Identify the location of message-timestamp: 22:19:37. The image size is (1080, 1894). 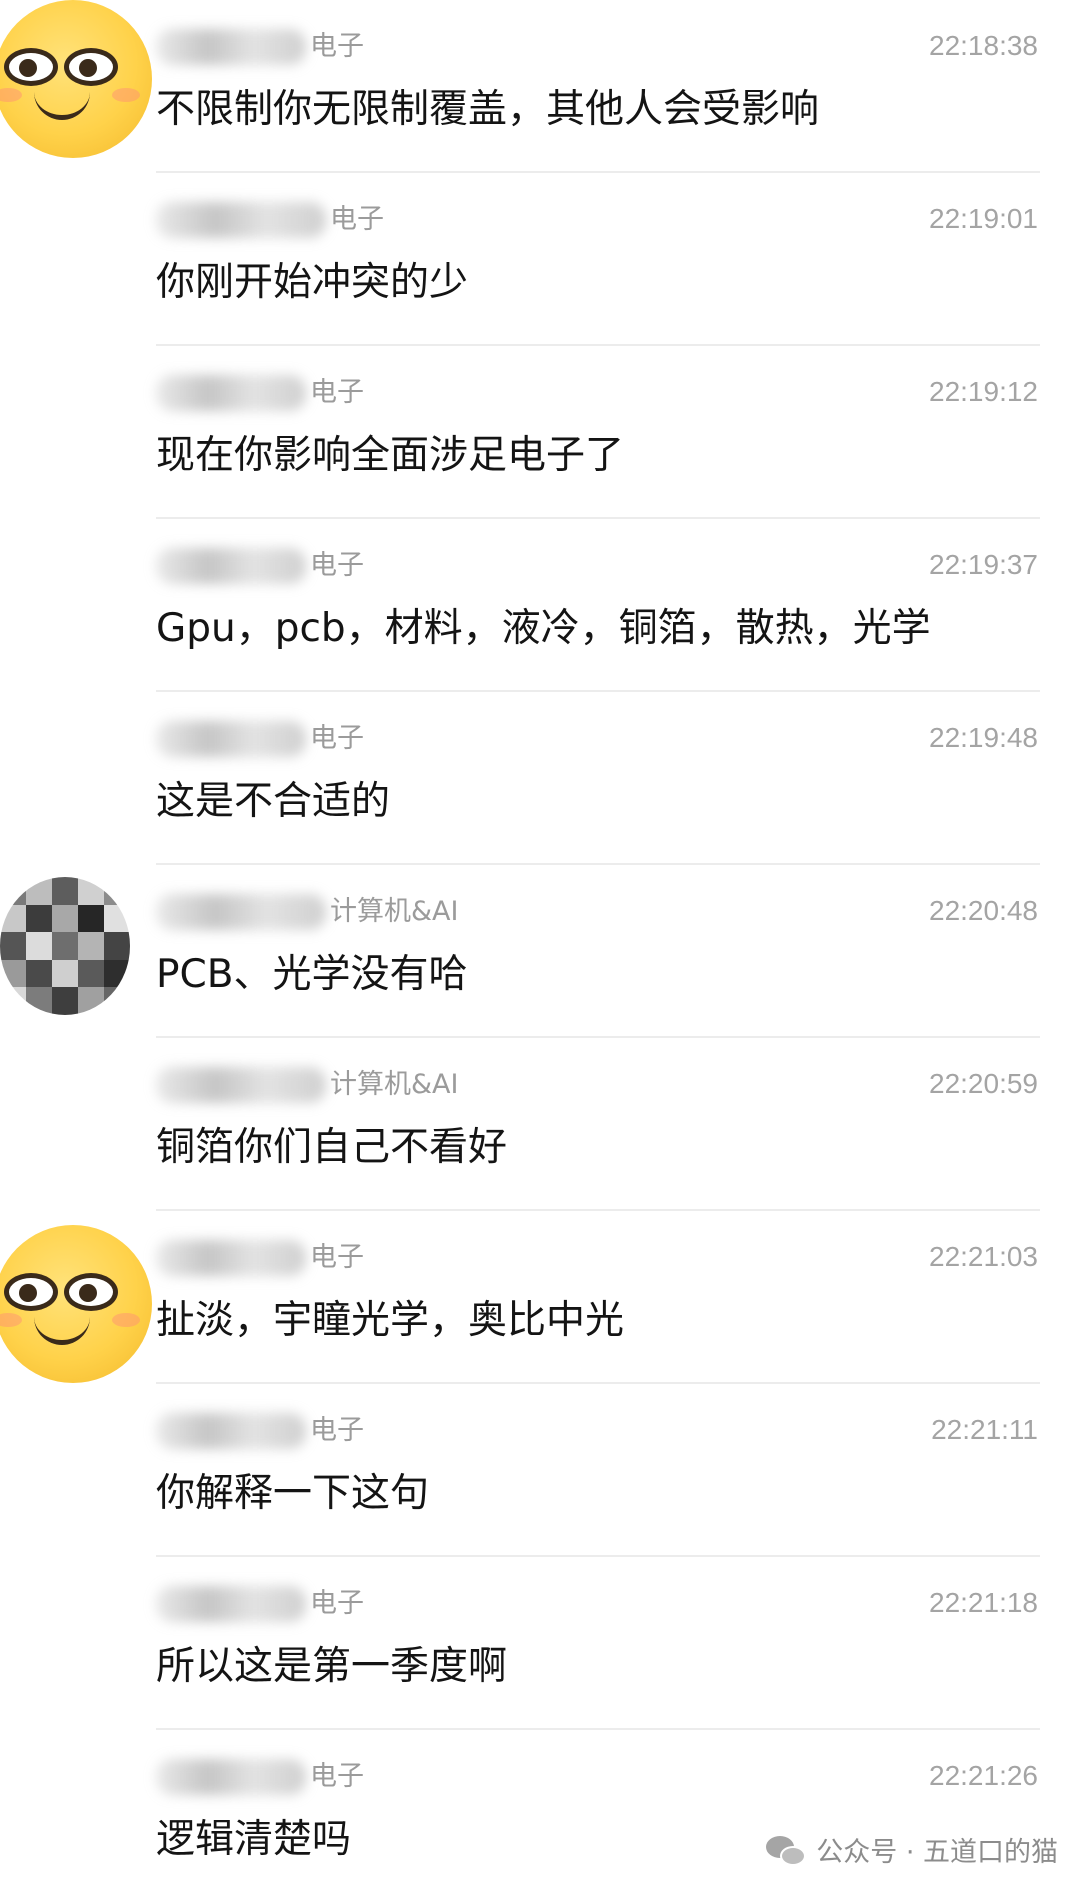
(983, 564).